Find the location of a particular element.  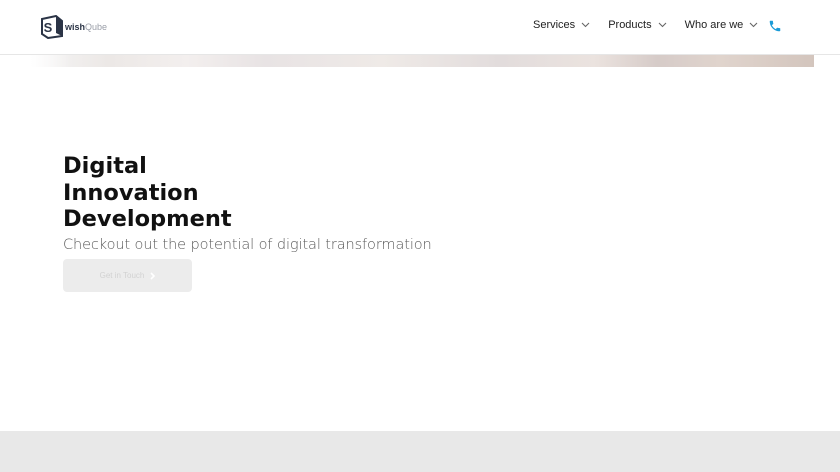

hero-image-strip is located at coordinates (422, 61).